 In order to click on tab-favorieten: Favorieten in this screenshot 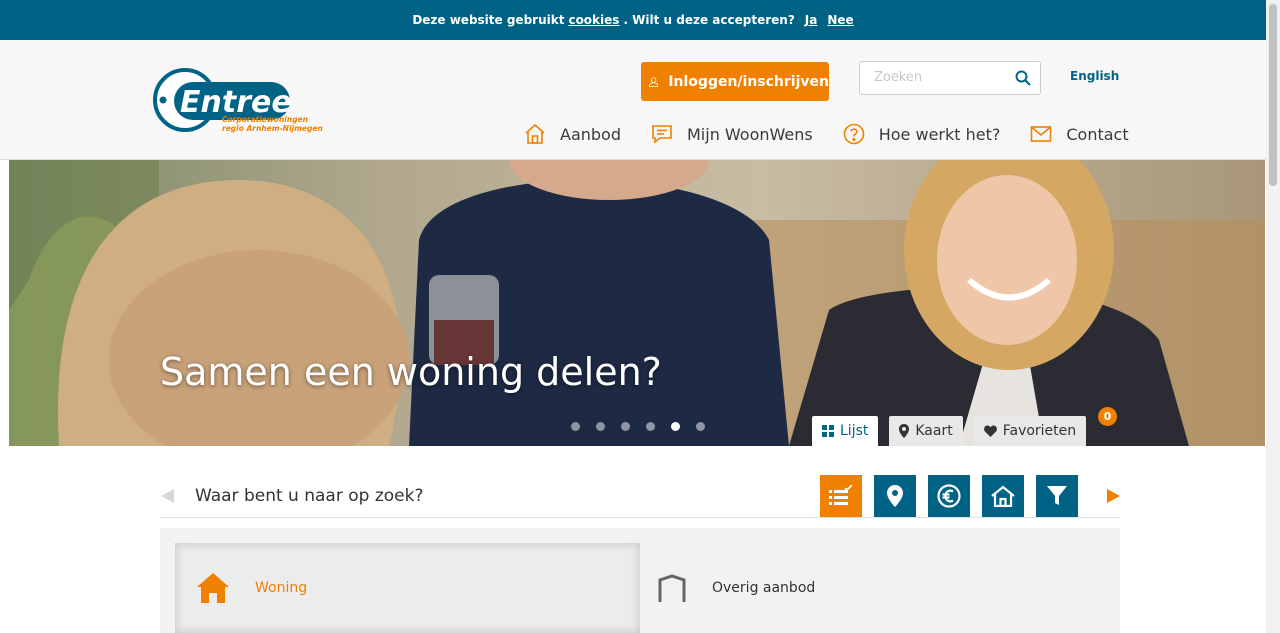, I will do `click(1030, 431)`.